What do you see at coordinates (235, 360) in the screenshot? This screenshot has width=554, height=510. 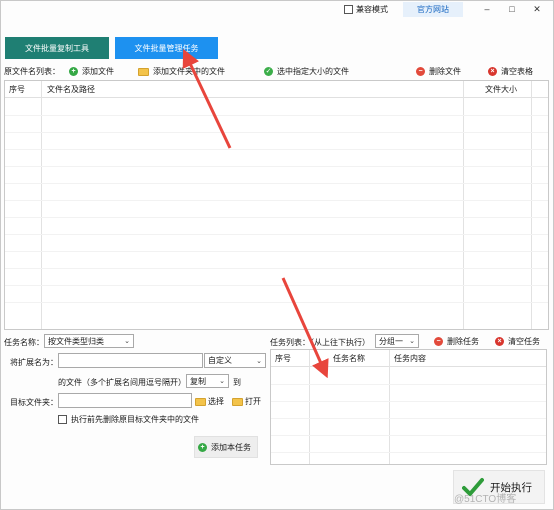 I see `ext-mode-select: 自定义 ⌄` at bounding box center [235, 360].